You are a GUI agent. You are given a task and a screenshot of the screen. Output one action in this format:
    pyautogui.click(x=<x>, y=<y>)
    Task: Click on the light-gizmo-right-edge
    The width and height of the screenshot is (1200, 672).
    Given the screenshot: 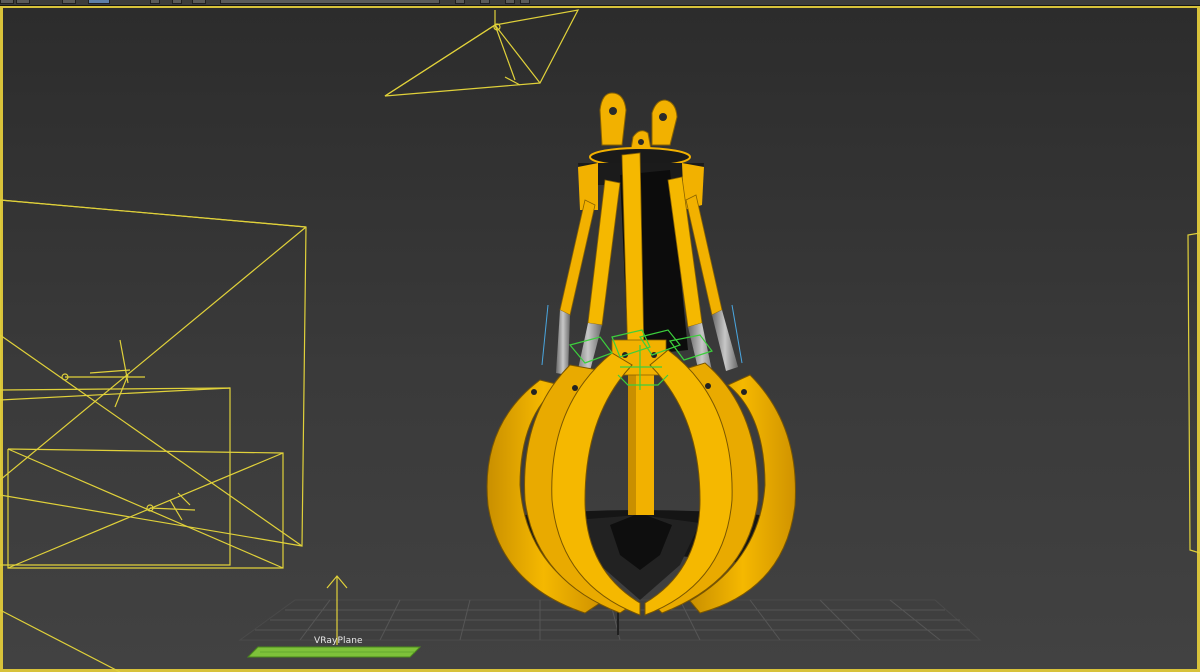 What is the action you would take?
    pyautogui.click(x=1193, y=393)
    